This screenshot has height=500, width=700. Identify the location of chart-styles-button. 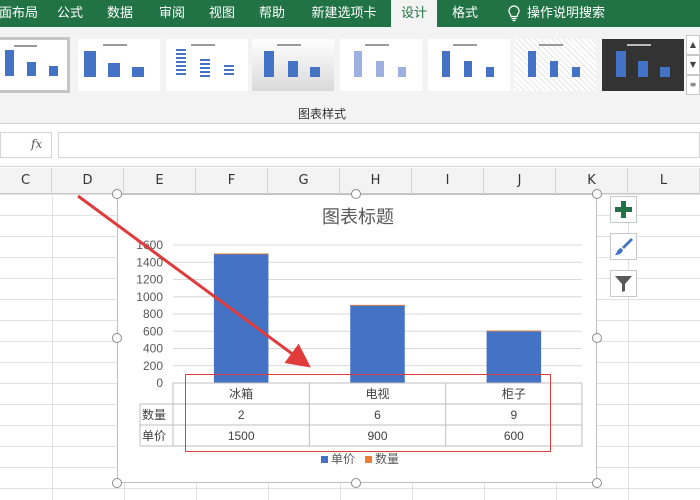
(623, 246).